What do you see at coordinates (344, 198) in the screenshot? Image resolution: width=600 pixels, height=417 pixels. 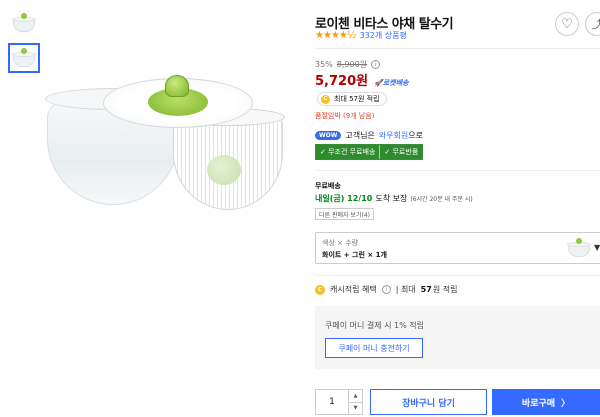 I see `delivery-date: 내일(금) 12/10` at bounding box center [344, 198].